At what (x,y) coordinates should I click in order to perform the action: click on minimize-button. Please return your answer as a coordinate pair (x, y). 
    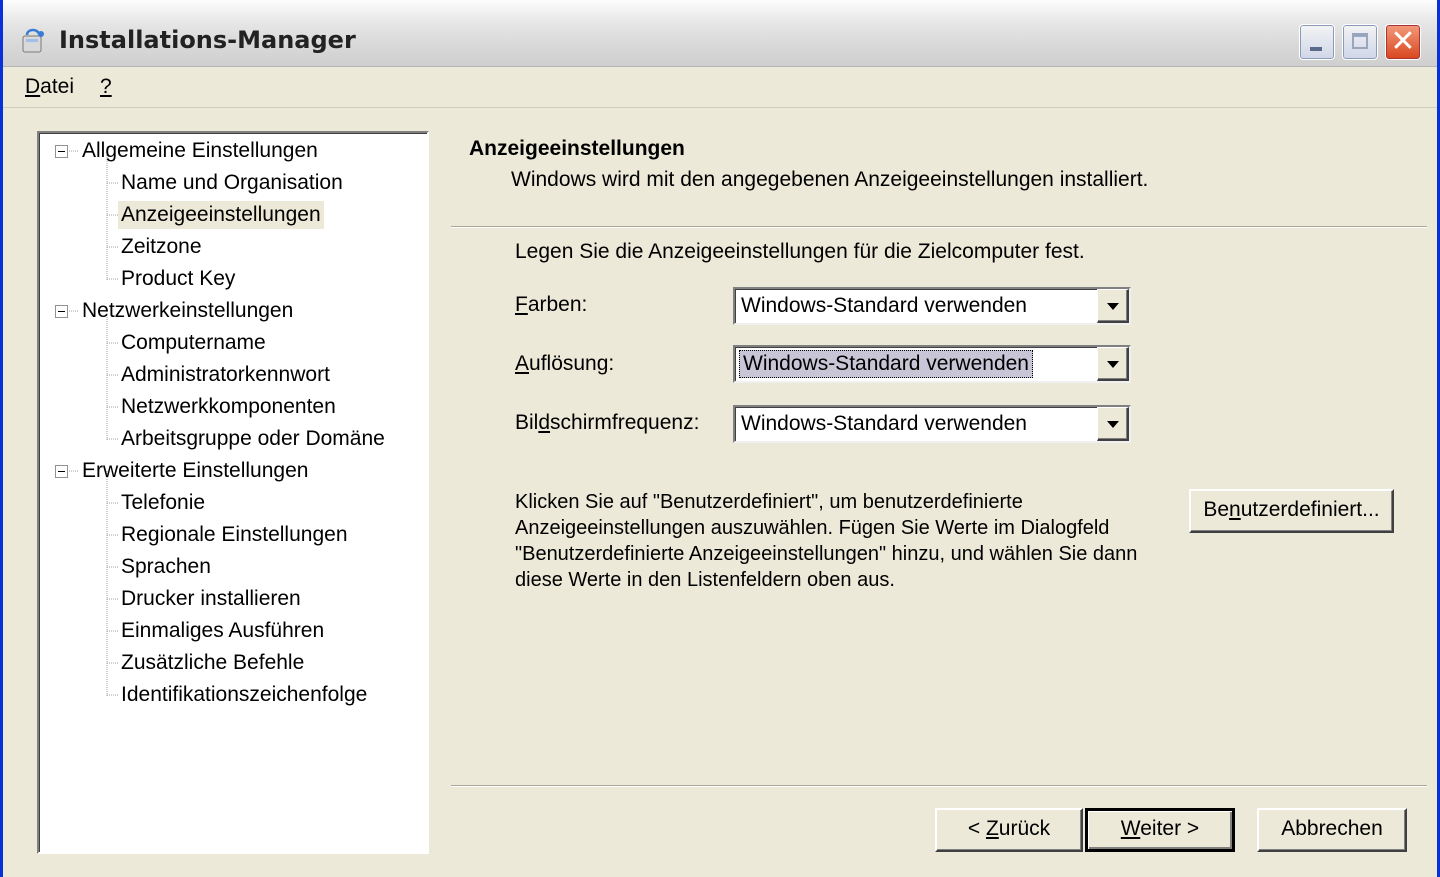
    Looking at the image, I should click on (1317, 42).